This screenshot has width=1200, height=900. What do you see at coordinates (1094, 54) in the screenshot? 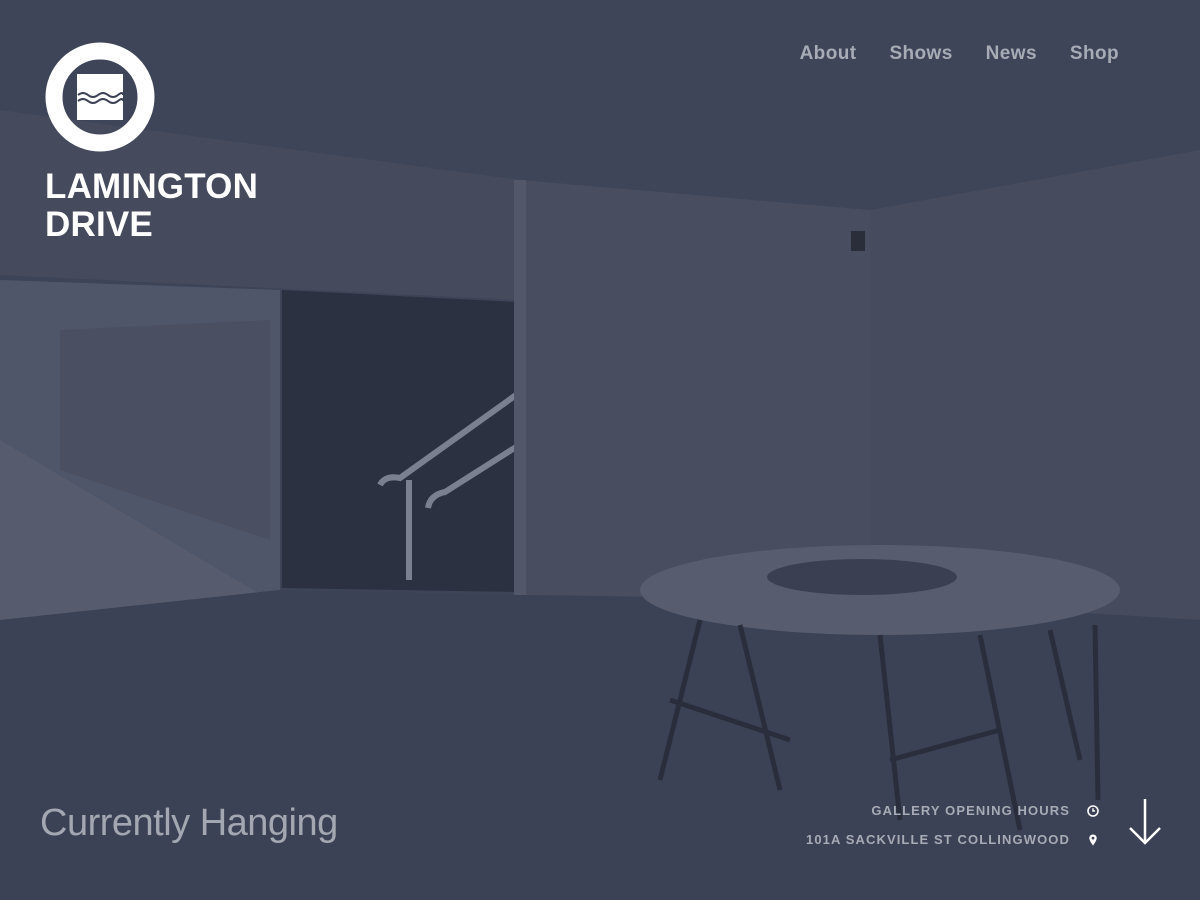
I see `nav-link-shop: Shop` at bounding box center [1094, 54].